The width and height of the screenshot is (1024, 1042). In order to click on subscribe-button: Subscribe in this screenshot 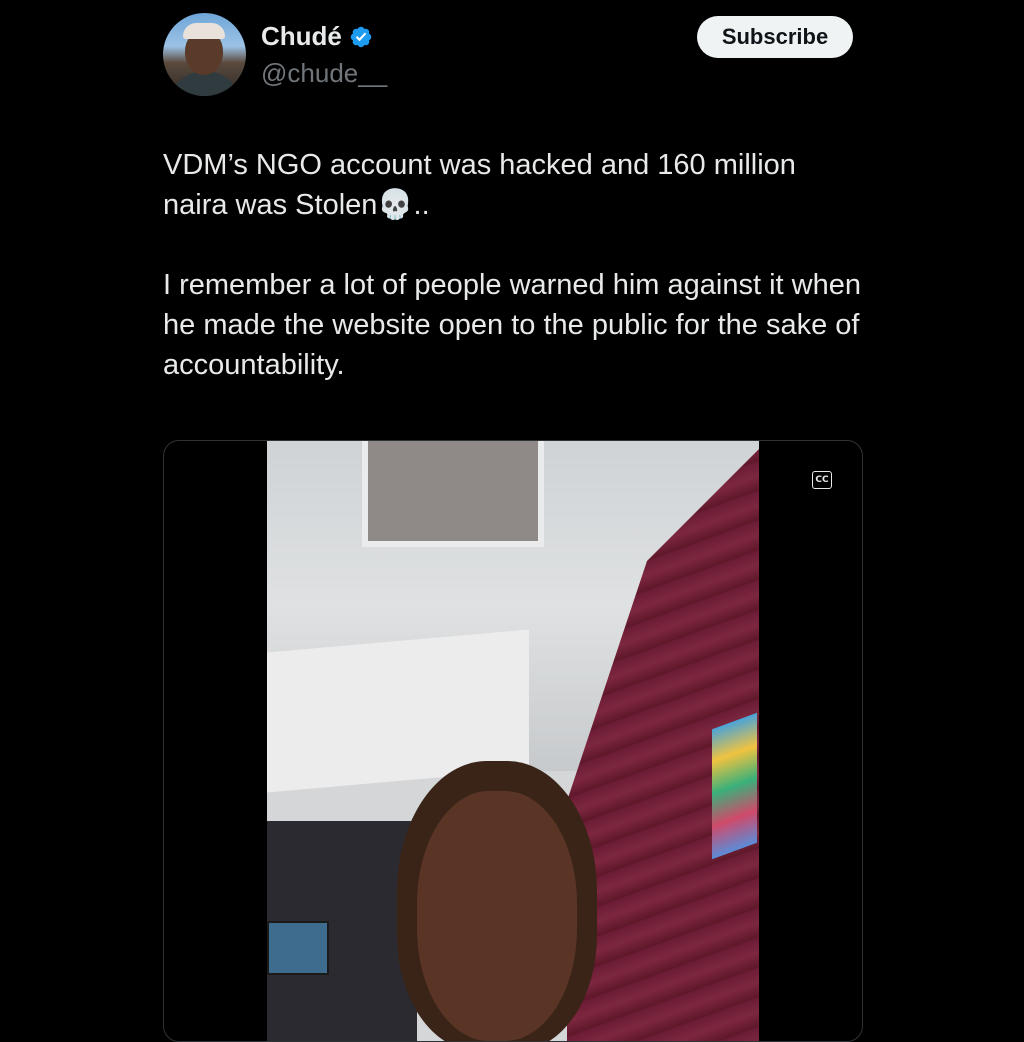, I will do `click(775, 37)`.